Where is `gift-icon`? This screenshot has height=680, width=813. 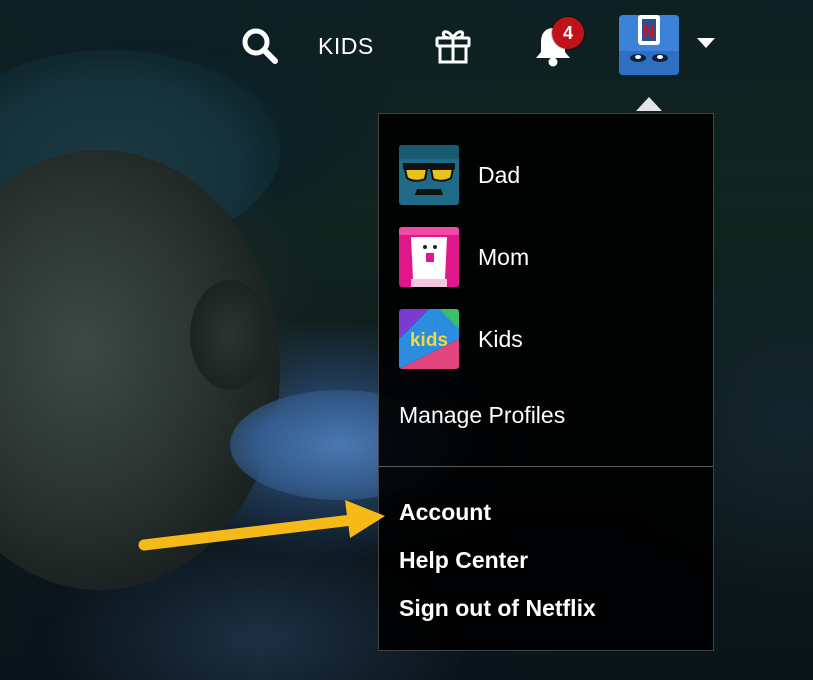
gift-icon is located at coordinates (453, 47).